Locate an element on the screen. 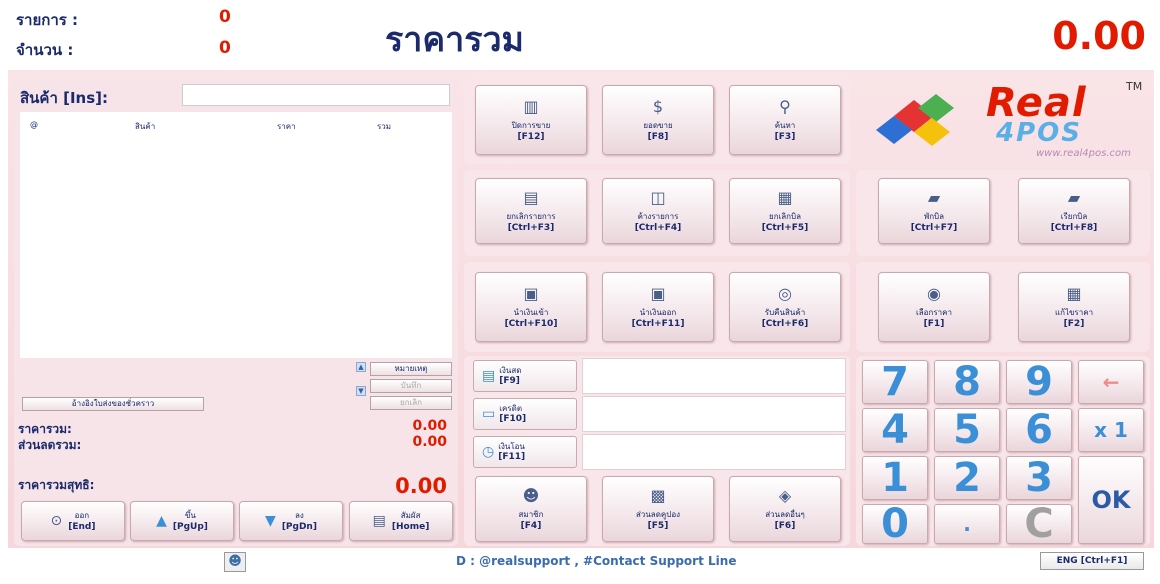  hold-item-button: ◫ ค้างรายการ [Ctrl+F4] is located at coordinates (658, 211).